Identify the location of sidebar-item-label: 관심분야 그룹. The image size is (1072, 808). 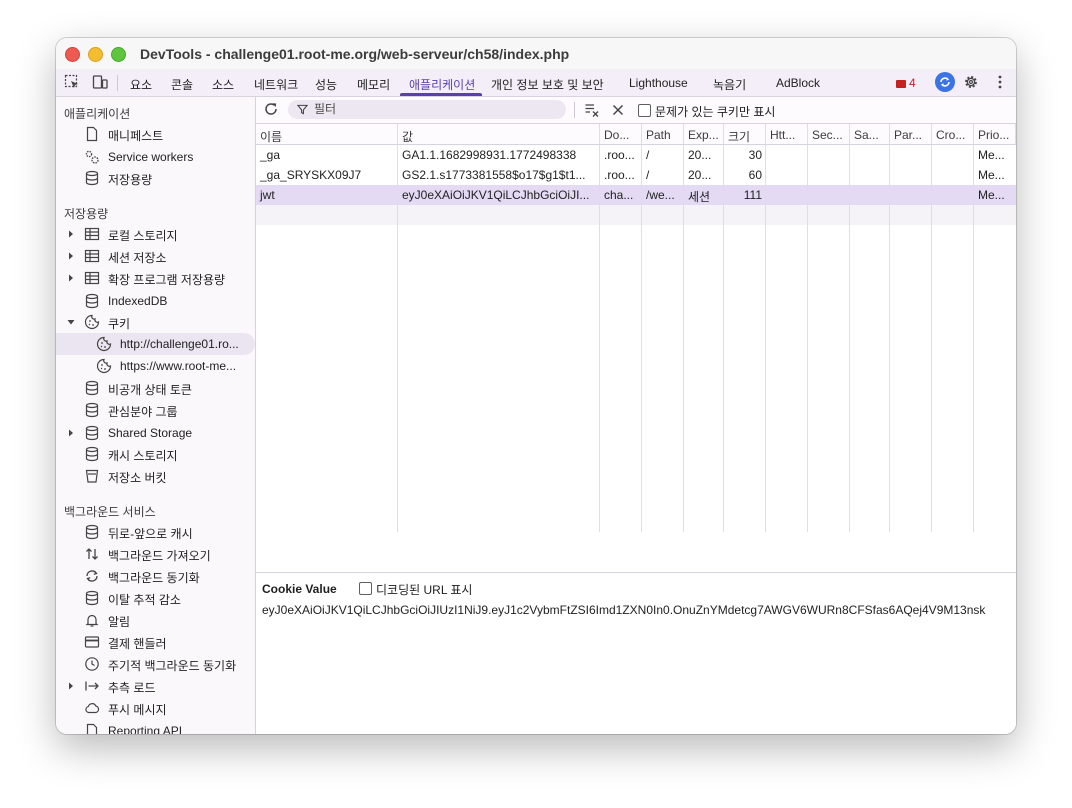
(143, 412).